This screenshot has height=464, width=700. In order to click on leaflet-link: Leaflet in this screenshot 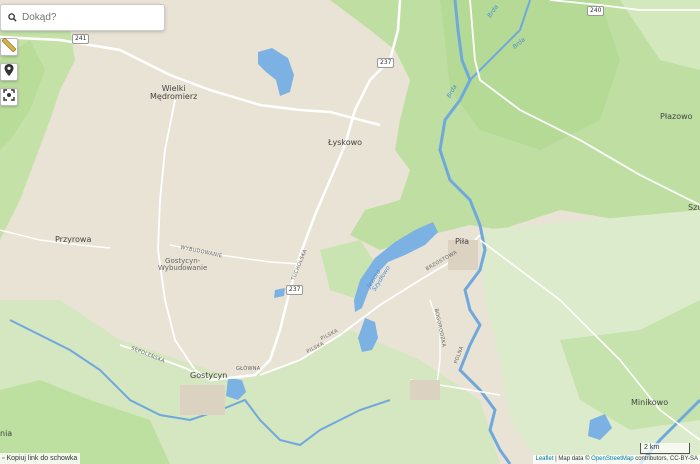, I will do `click(544, 459)`.